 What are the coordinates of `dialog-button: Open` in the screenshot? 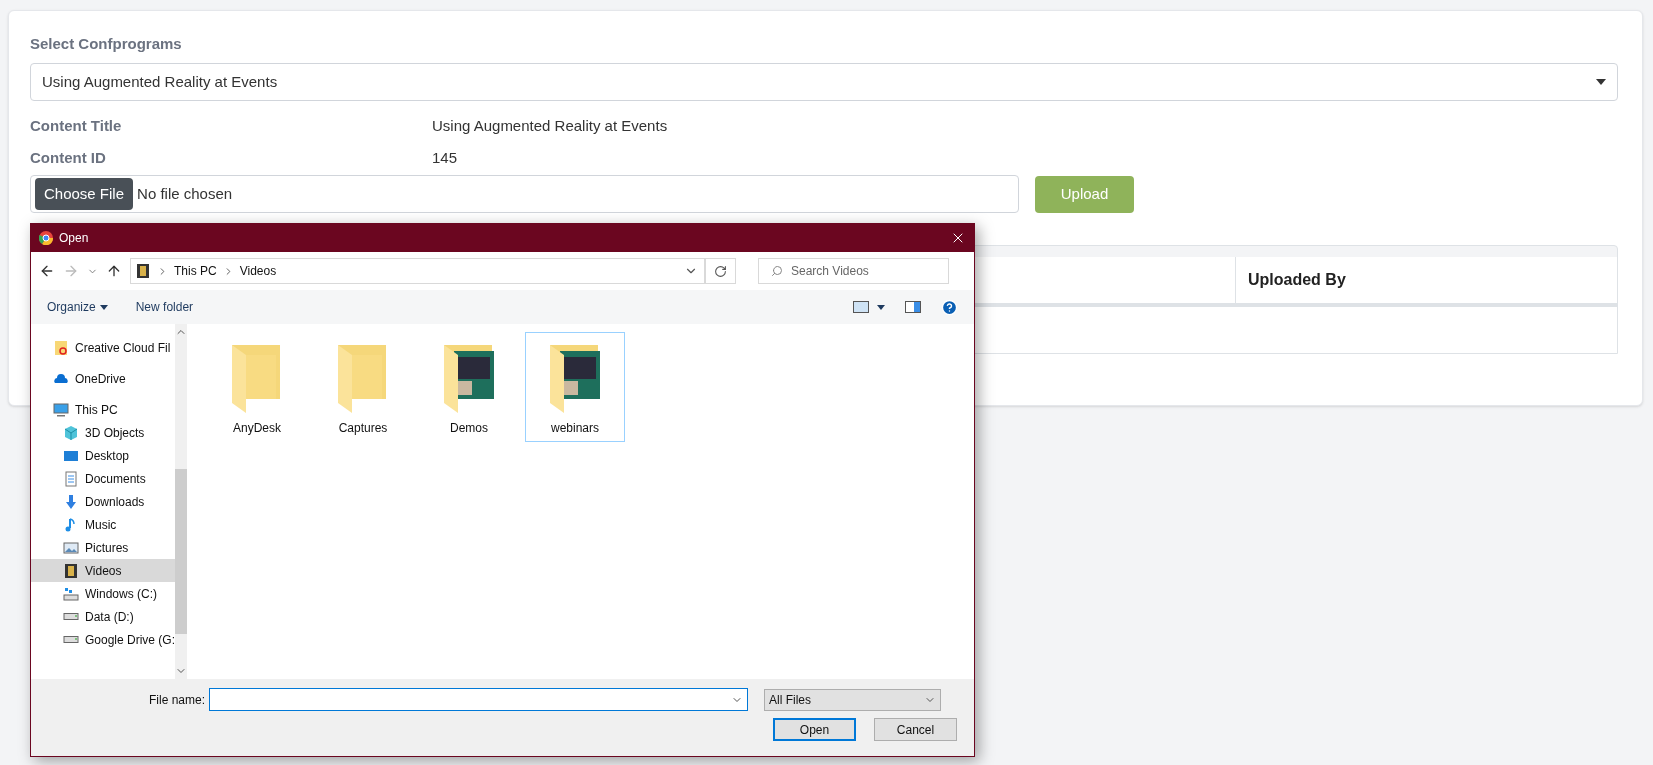 It's located at (814, 729).